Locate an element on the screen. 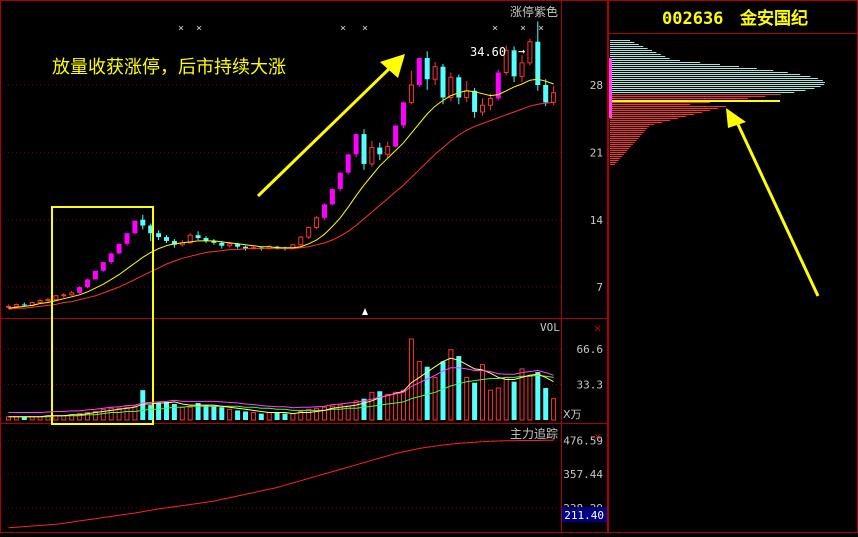 This screenshot has width=858, height=537. cursor-marker is located at coordinates (365, 311).